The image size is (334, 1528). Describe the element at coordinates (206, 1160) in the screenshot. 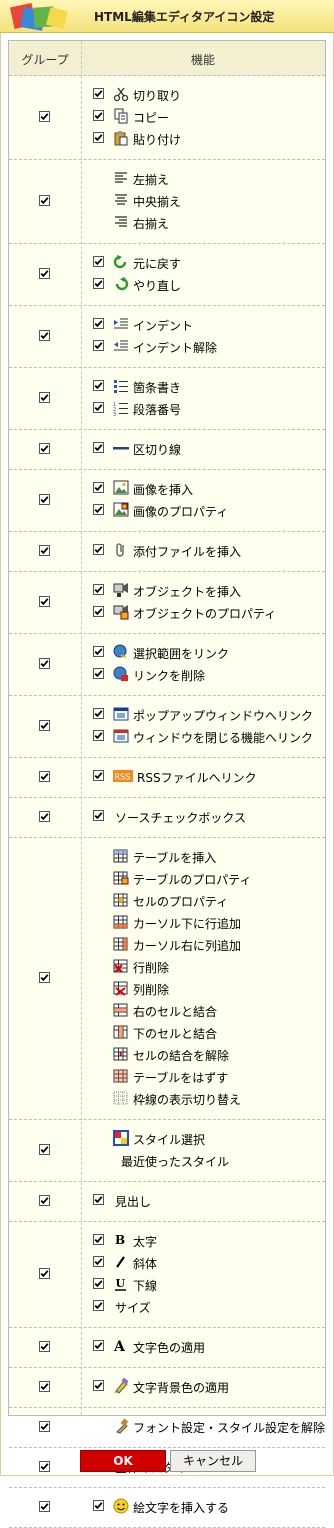

I see `feature-item: 最近使ったスタイル` at that location.